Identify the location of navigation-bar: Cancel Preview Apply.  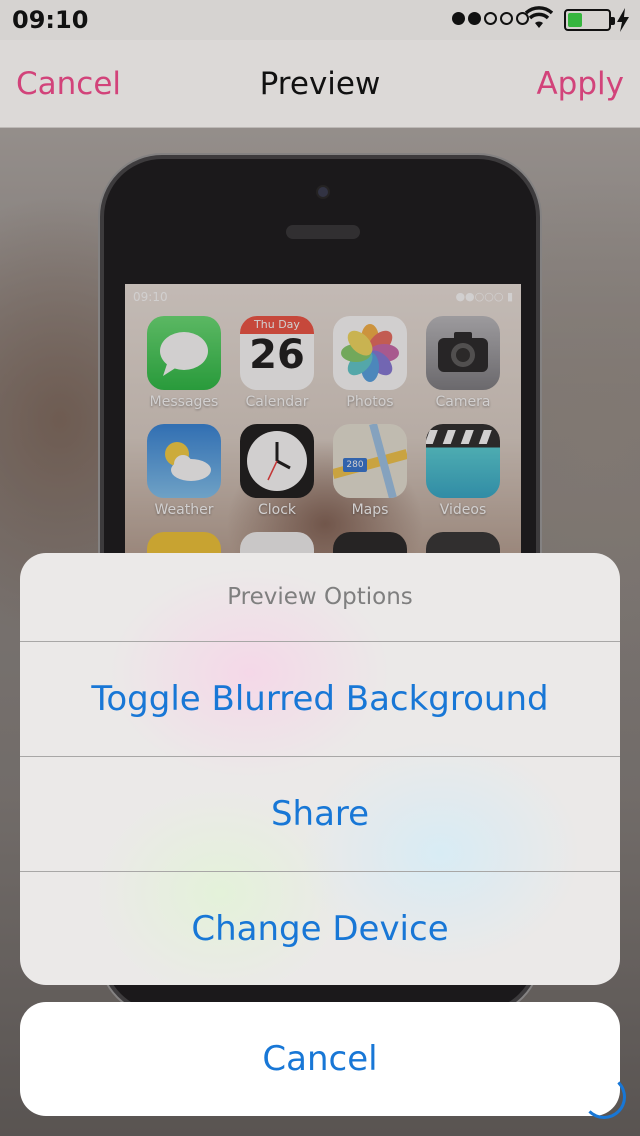
(320, 84).